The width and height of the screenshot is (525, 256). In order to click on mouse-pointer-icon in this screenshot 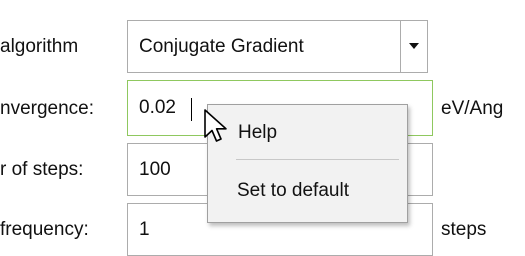, I will do `click(215, 125)`.